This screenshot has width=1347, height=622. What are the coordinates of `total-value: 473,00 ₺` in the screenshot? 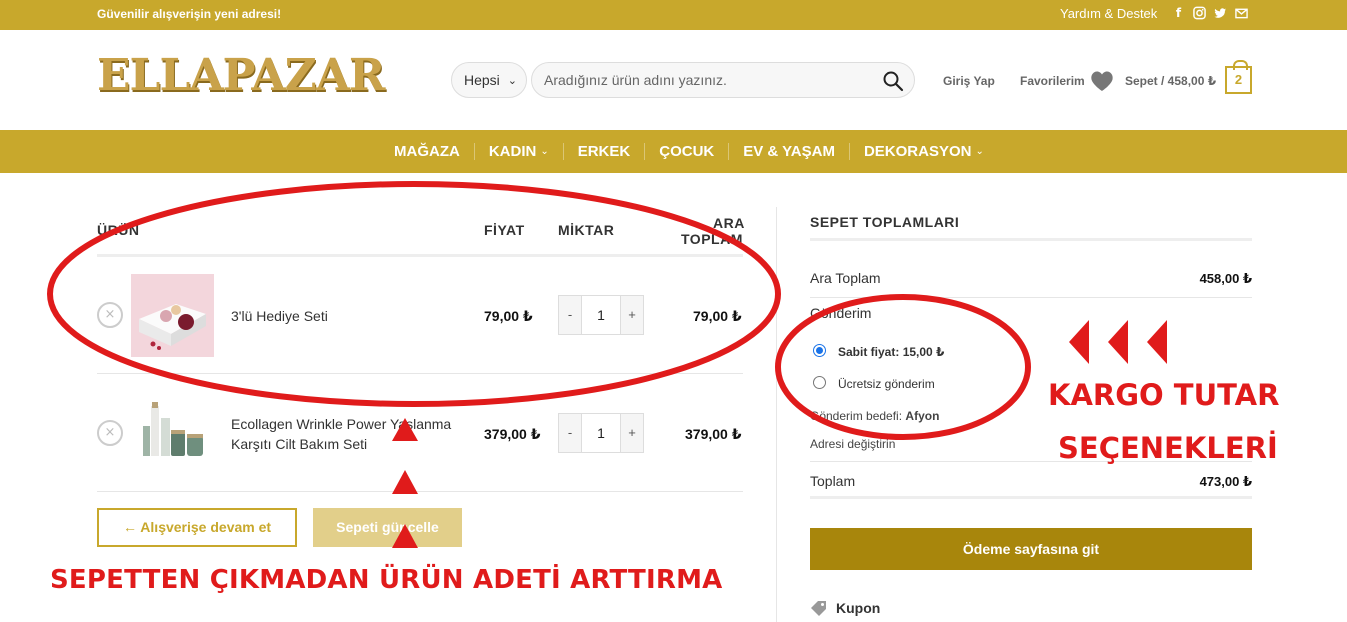 It's located at (1225, 481).